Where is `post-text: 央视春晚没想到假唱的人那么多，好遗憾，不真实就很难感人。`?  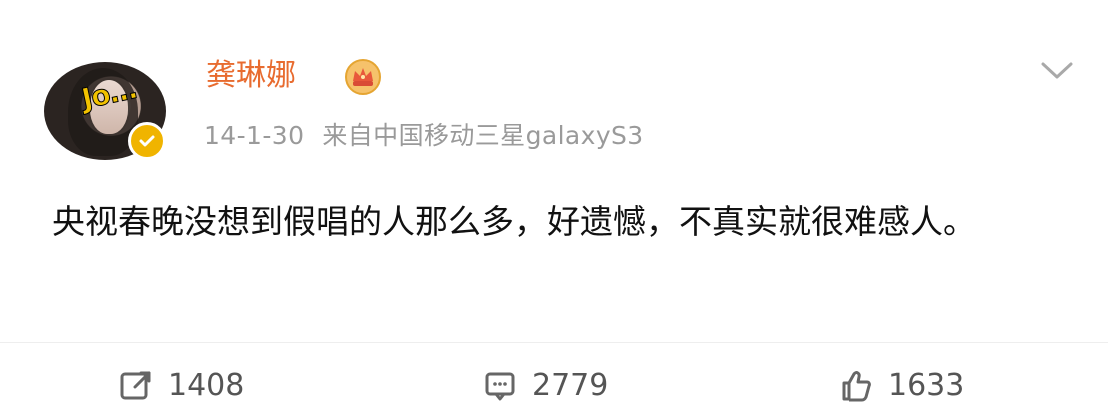 post-text: 央视春晚没想到假唱的人那么多，好遗憾，不真实就很难感人。 is located at coordinates (514, 221).